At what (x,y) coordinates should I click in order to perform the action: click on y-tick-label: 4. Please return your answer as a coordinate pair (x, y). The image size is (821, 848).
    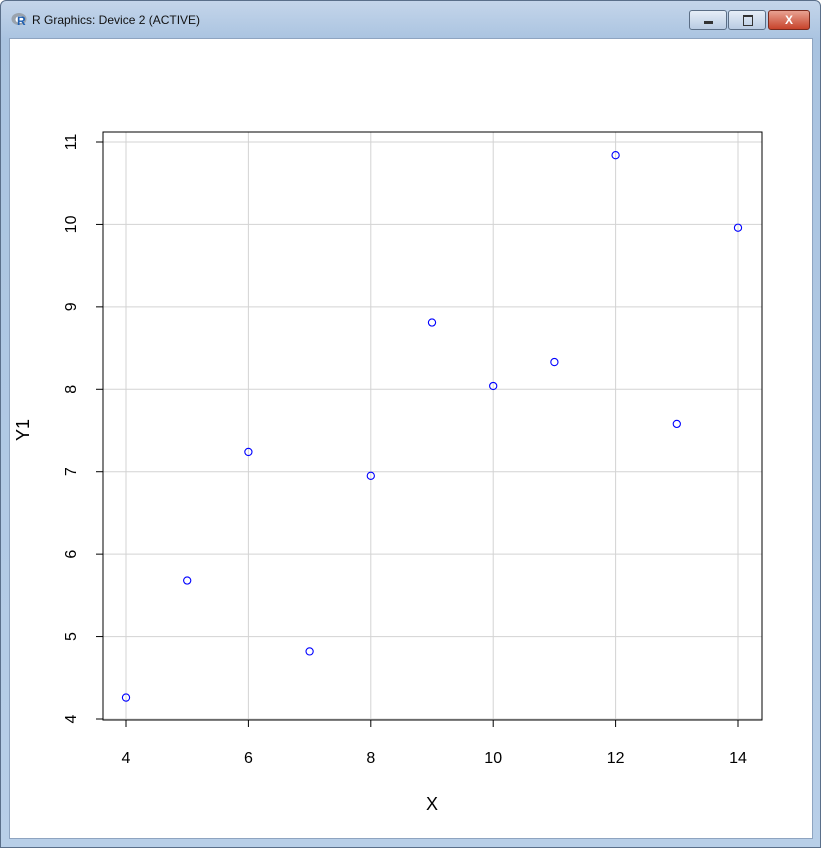
    Looking at the image, I should click on (71, 718).